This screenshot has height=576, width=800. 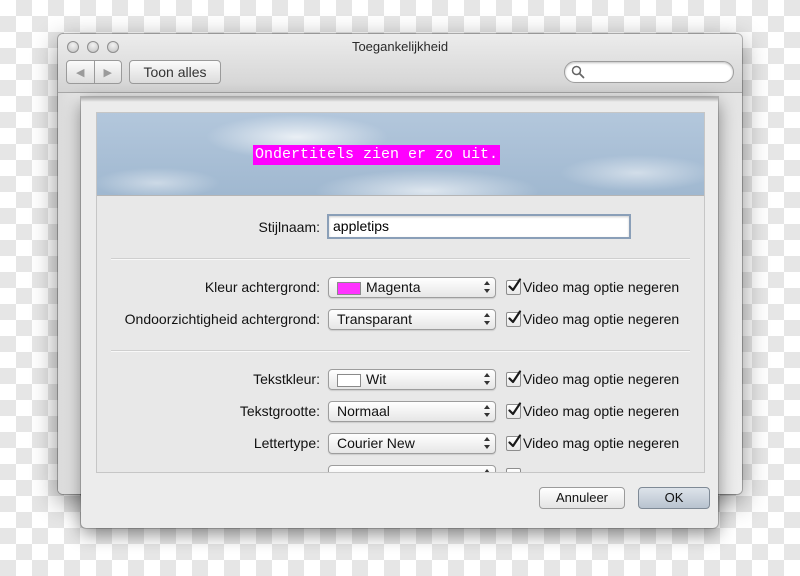 I want to click on sheet-top-shadow, so click(x=399, y=99).